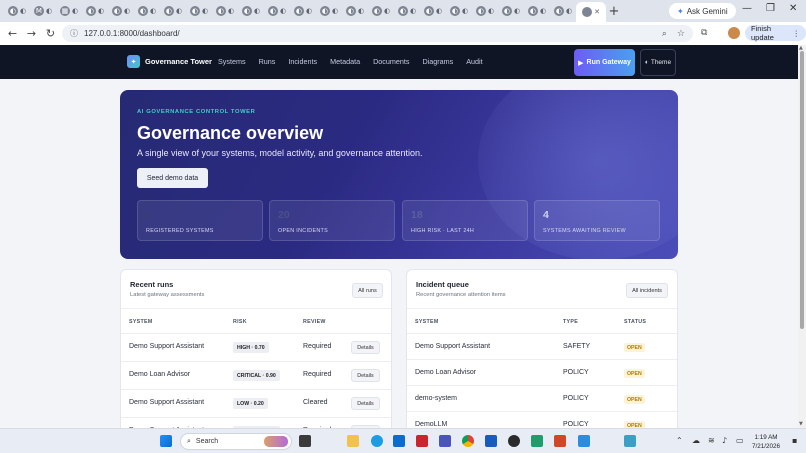 The image size is (806, 453). What do you see at coordinates (542, 399) in the screenshot?
I see `table-row: demo-system POLICY OPEN` at bounding box center [542, 399].